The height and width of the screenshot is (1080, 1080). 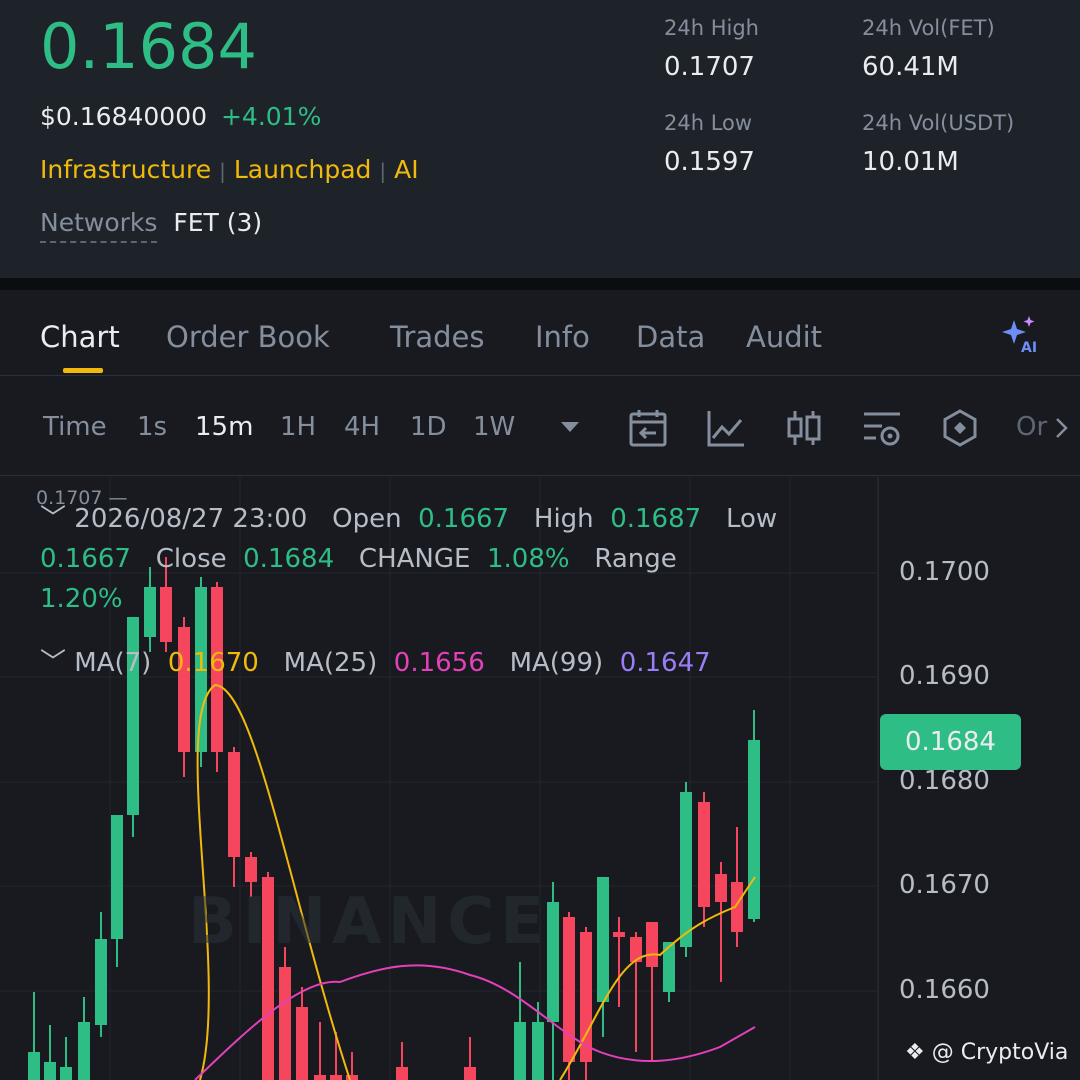 I want to click on timeframe-1w: 1W, so click(x=494, y=427).